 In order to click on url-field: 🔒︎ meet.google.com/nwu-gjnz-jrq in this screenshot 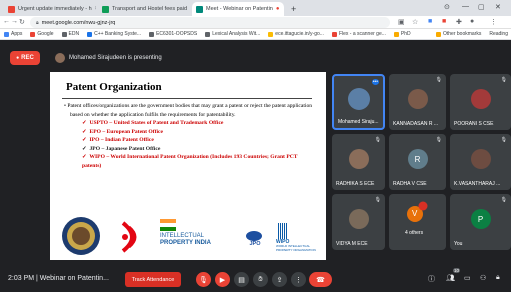, I will do `click(210, 22)`.